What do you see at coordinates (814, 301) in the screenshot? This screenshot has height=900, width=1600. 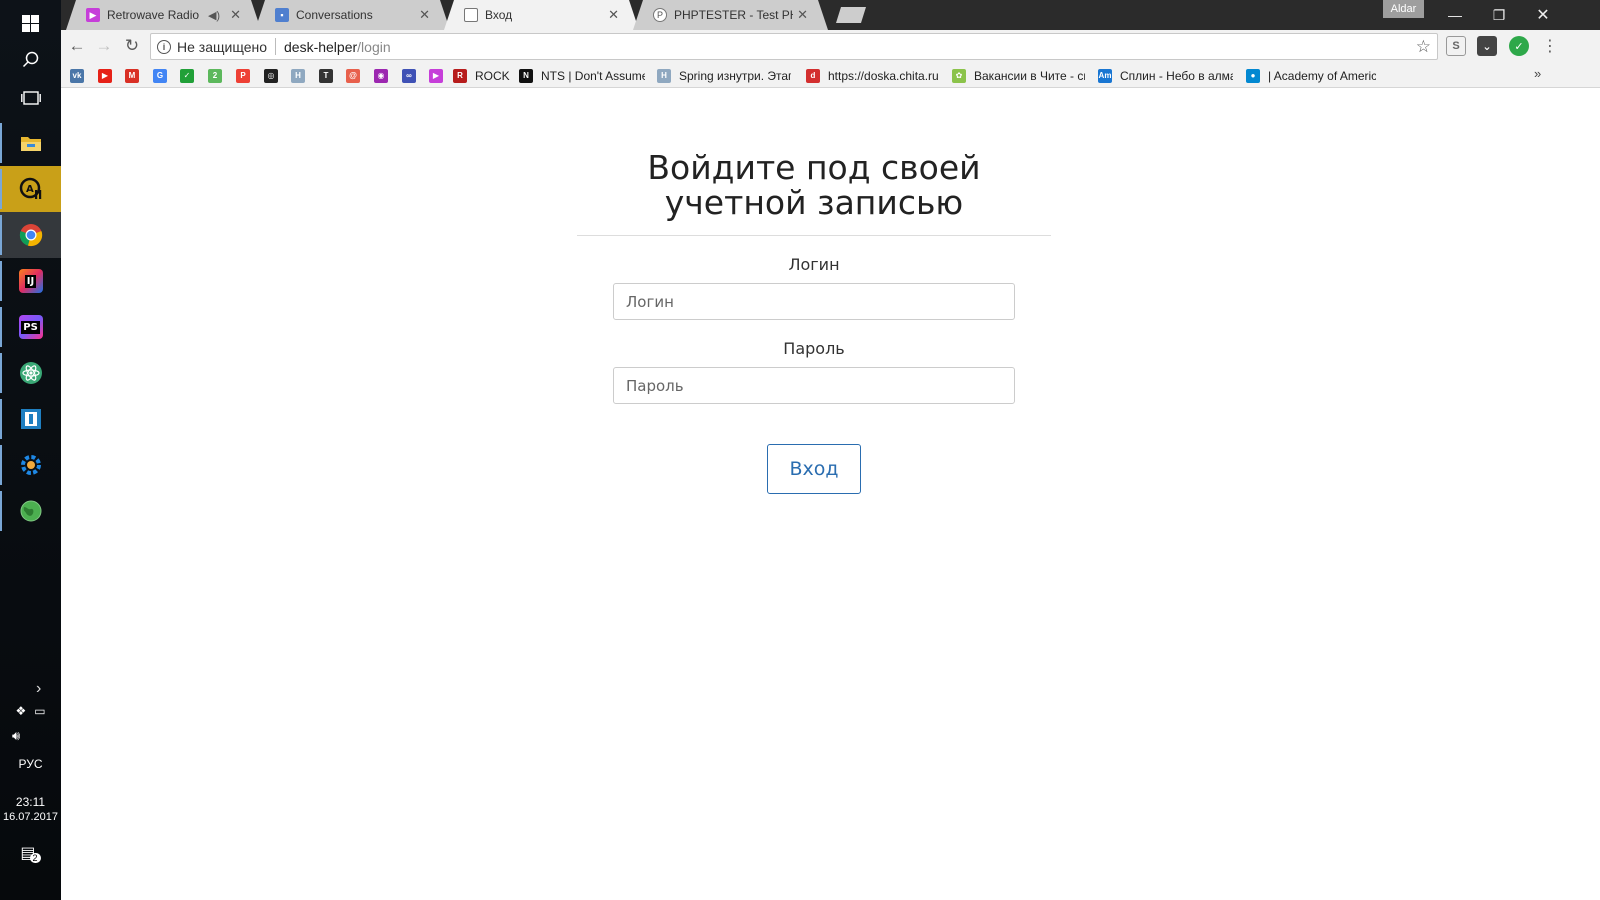 I see `login-input` at bounding box center [814, 301].